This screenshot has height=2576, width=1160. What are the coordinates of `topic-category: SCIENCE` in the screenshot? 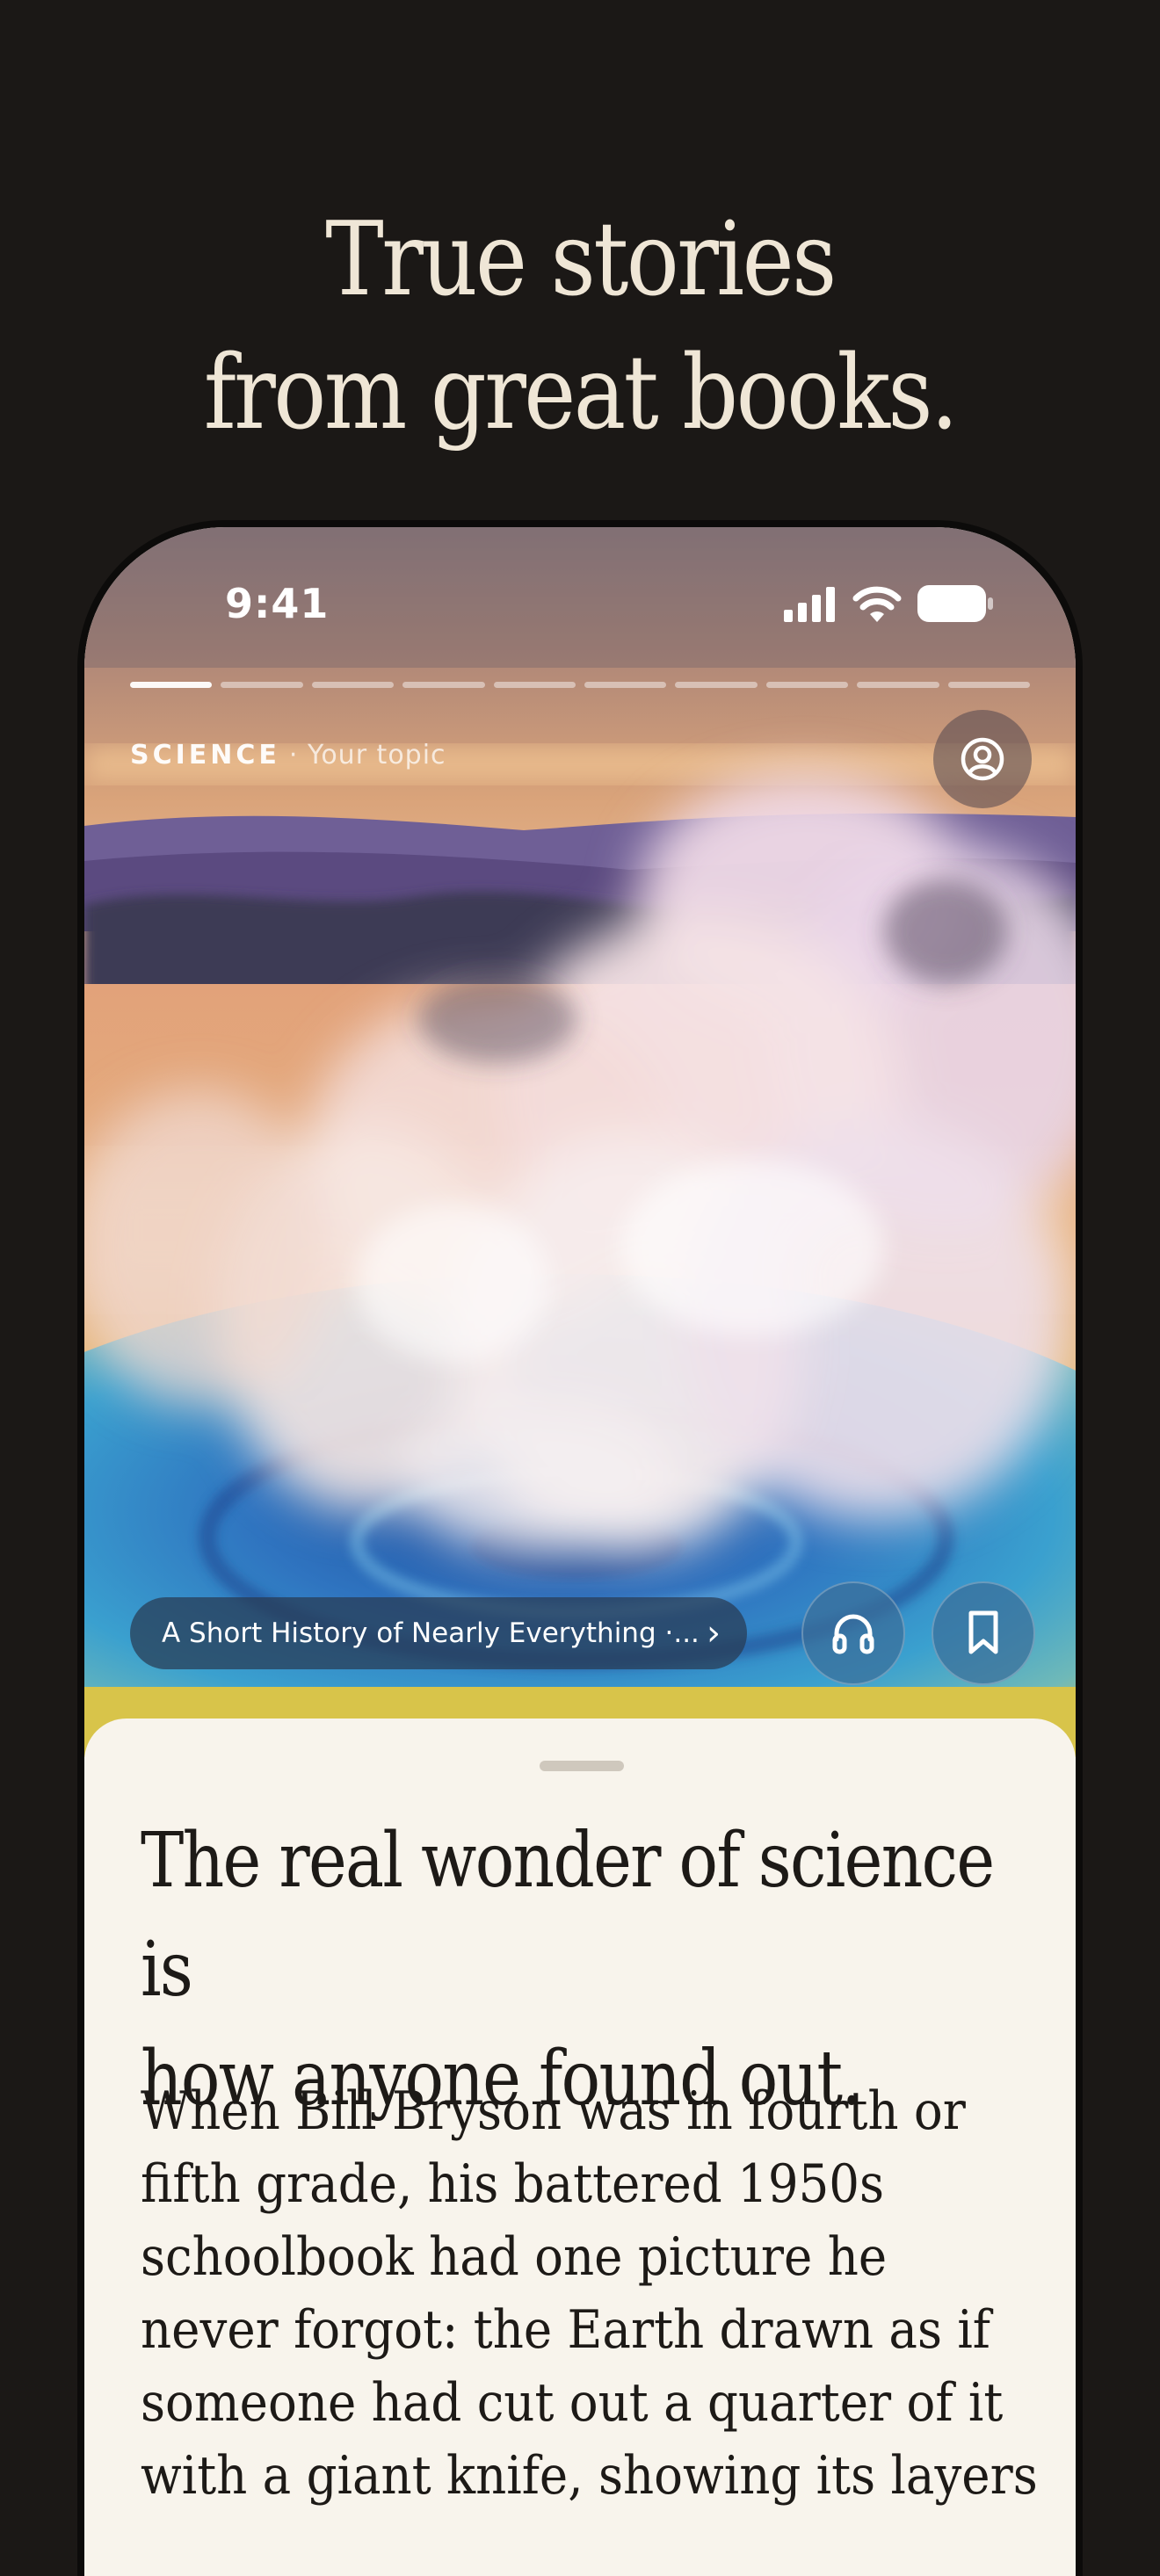 It's located at (205, 755).